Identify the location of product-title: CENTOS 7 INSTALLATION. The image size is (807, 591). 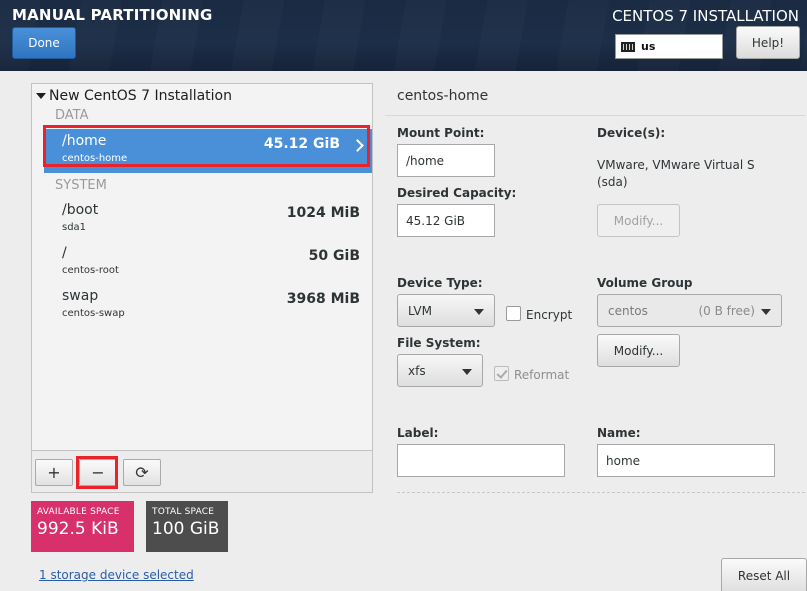
(705, 16).